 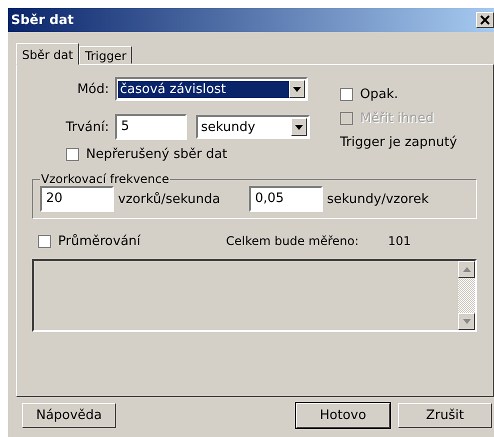 I want to click on period-unit: sekundy/vzorek, so click(x=378, y=199).